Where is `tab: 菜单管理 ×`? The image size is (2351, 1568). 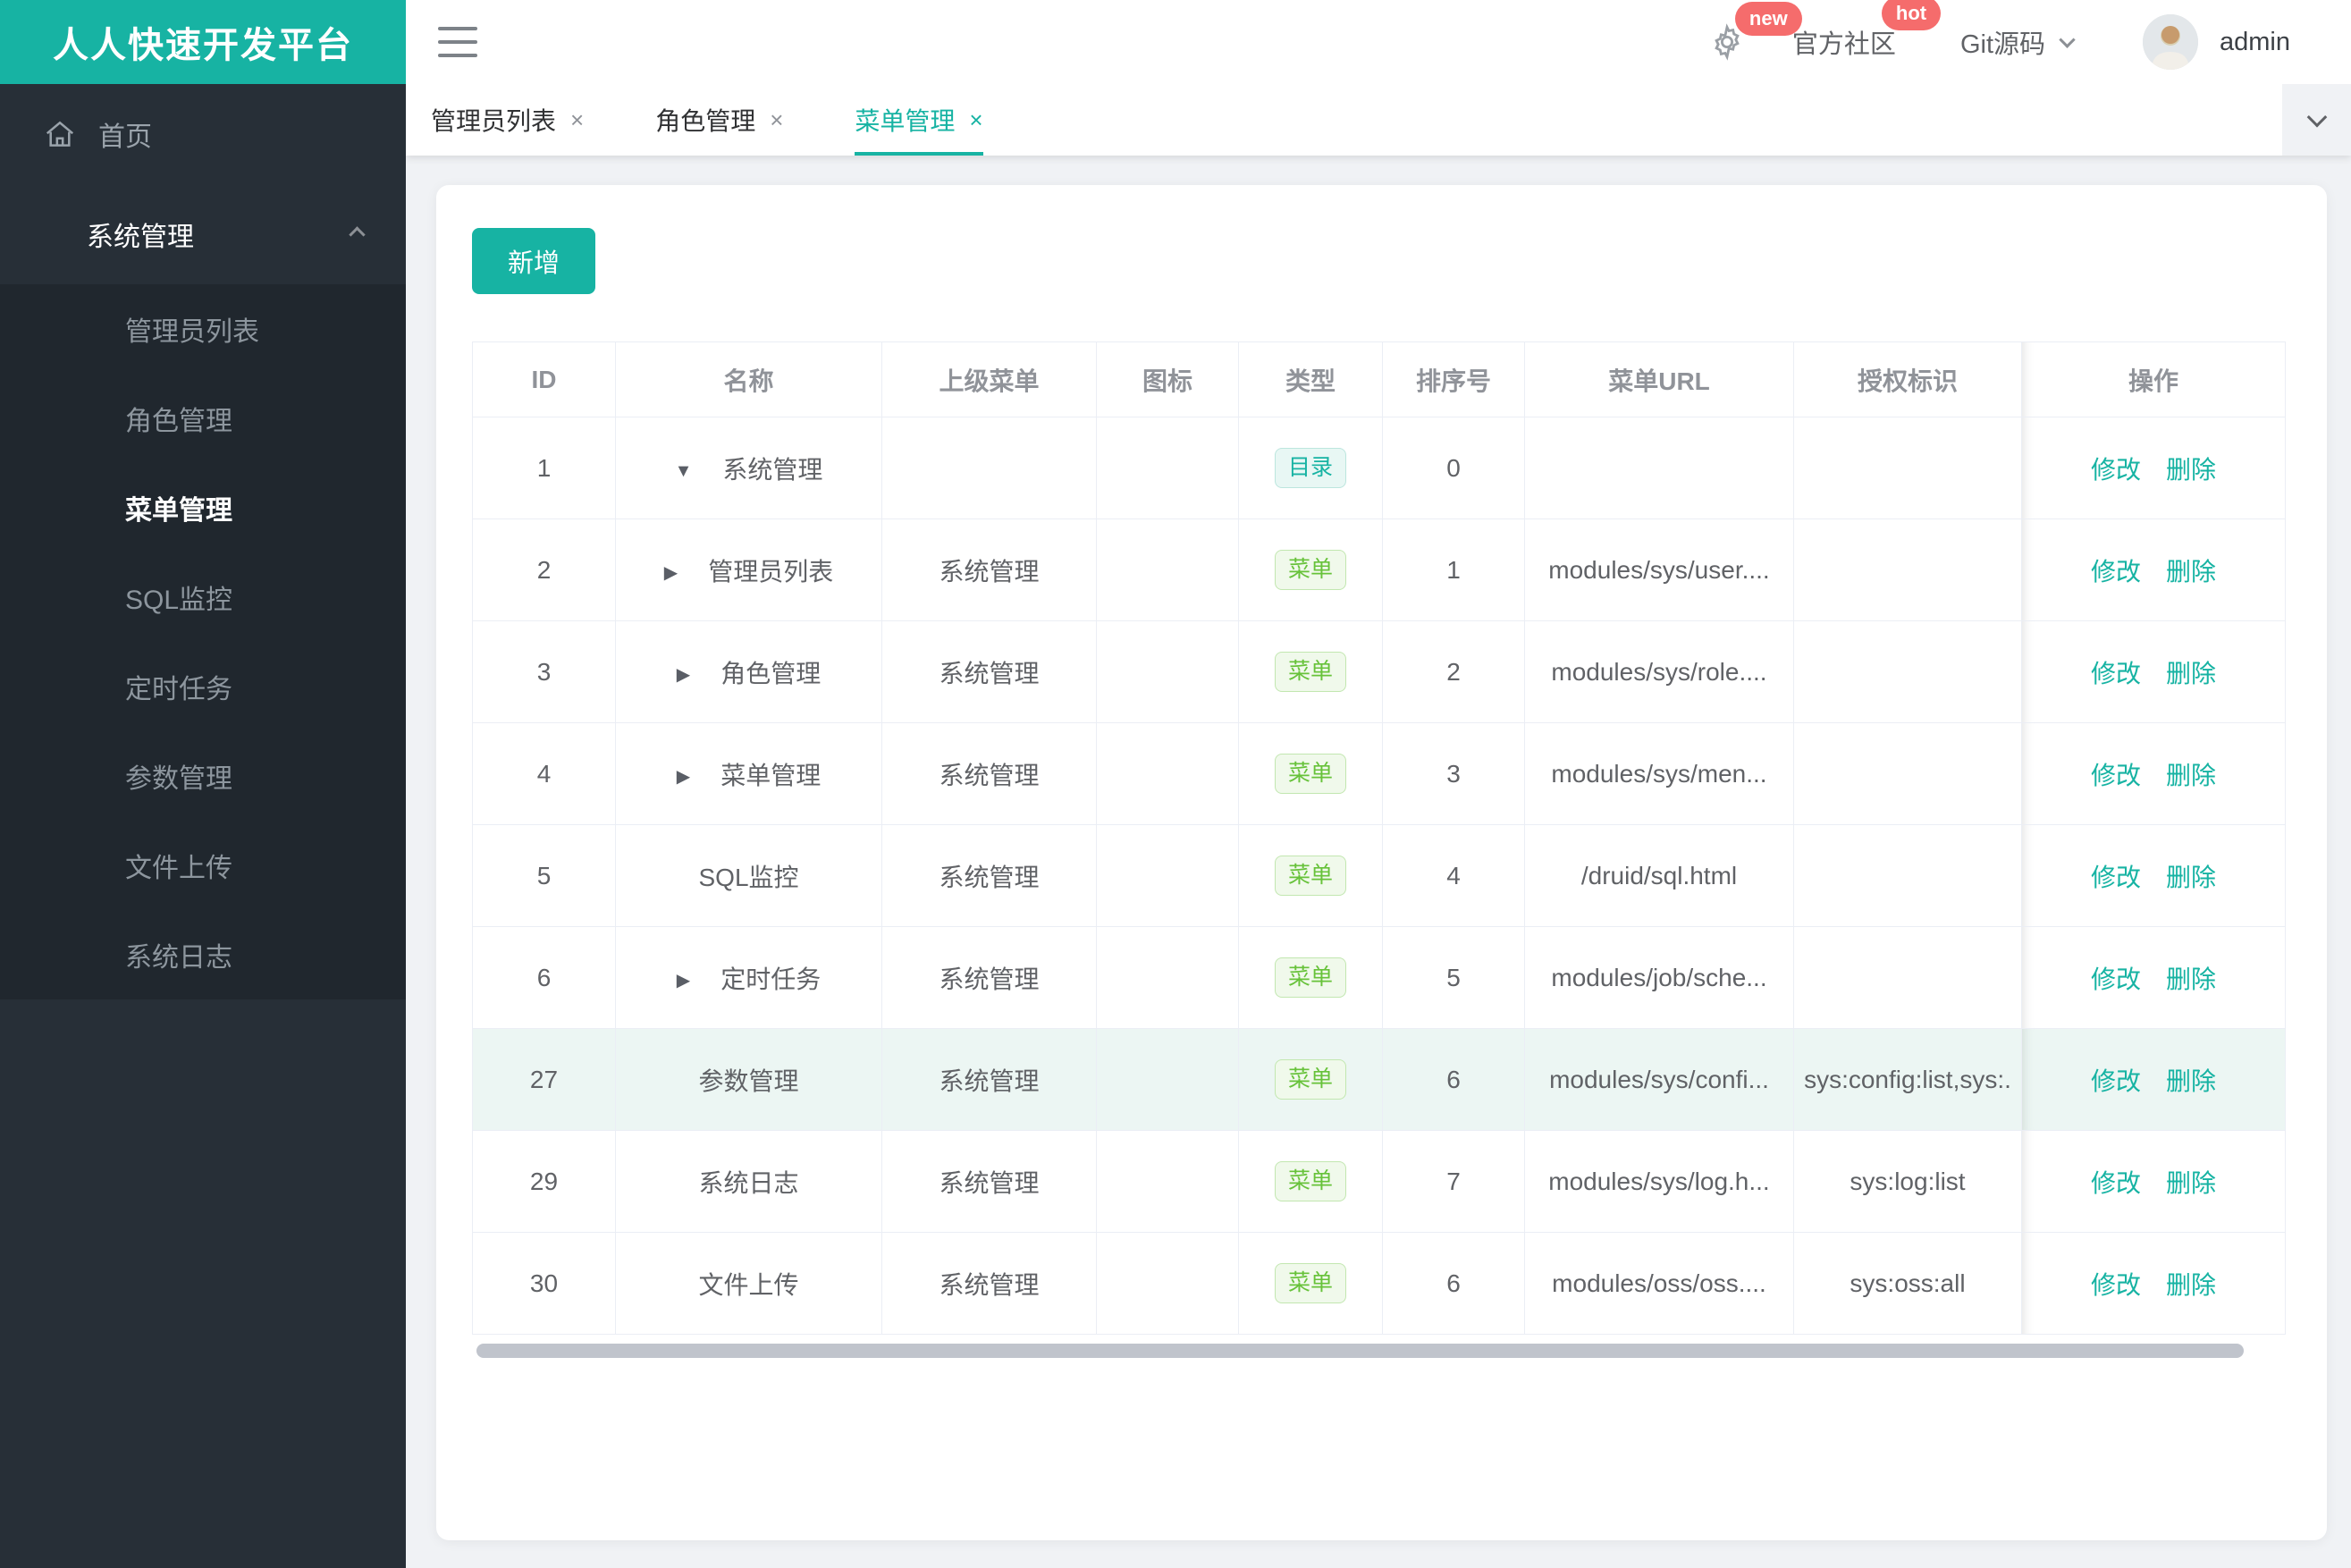 tab: 菜单管理 × is located at coordinates (919, 120).